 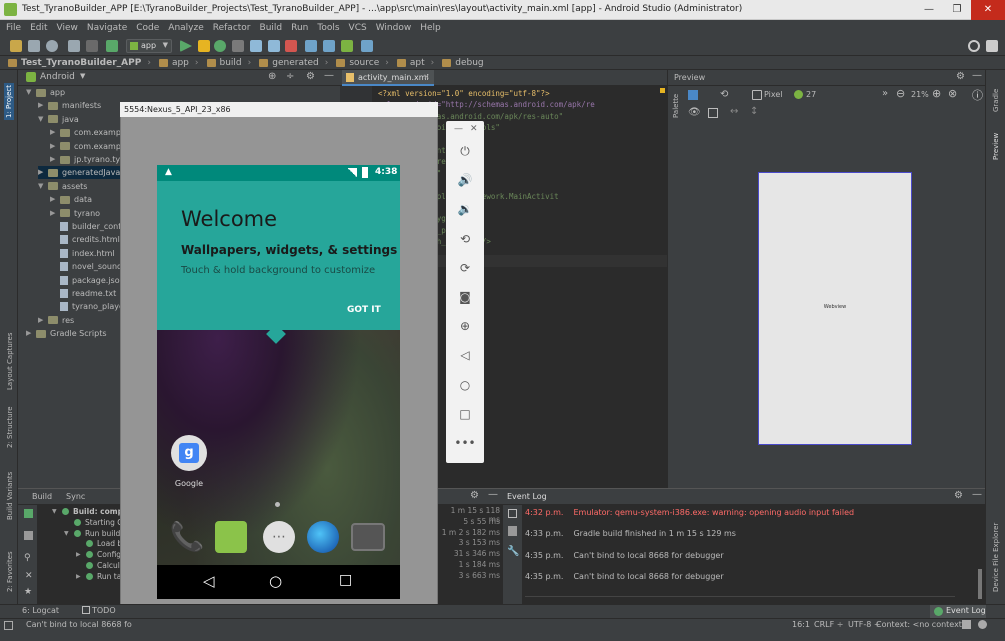 I want to click on preview-tool-button: Preview, so click(x=996, y=146).